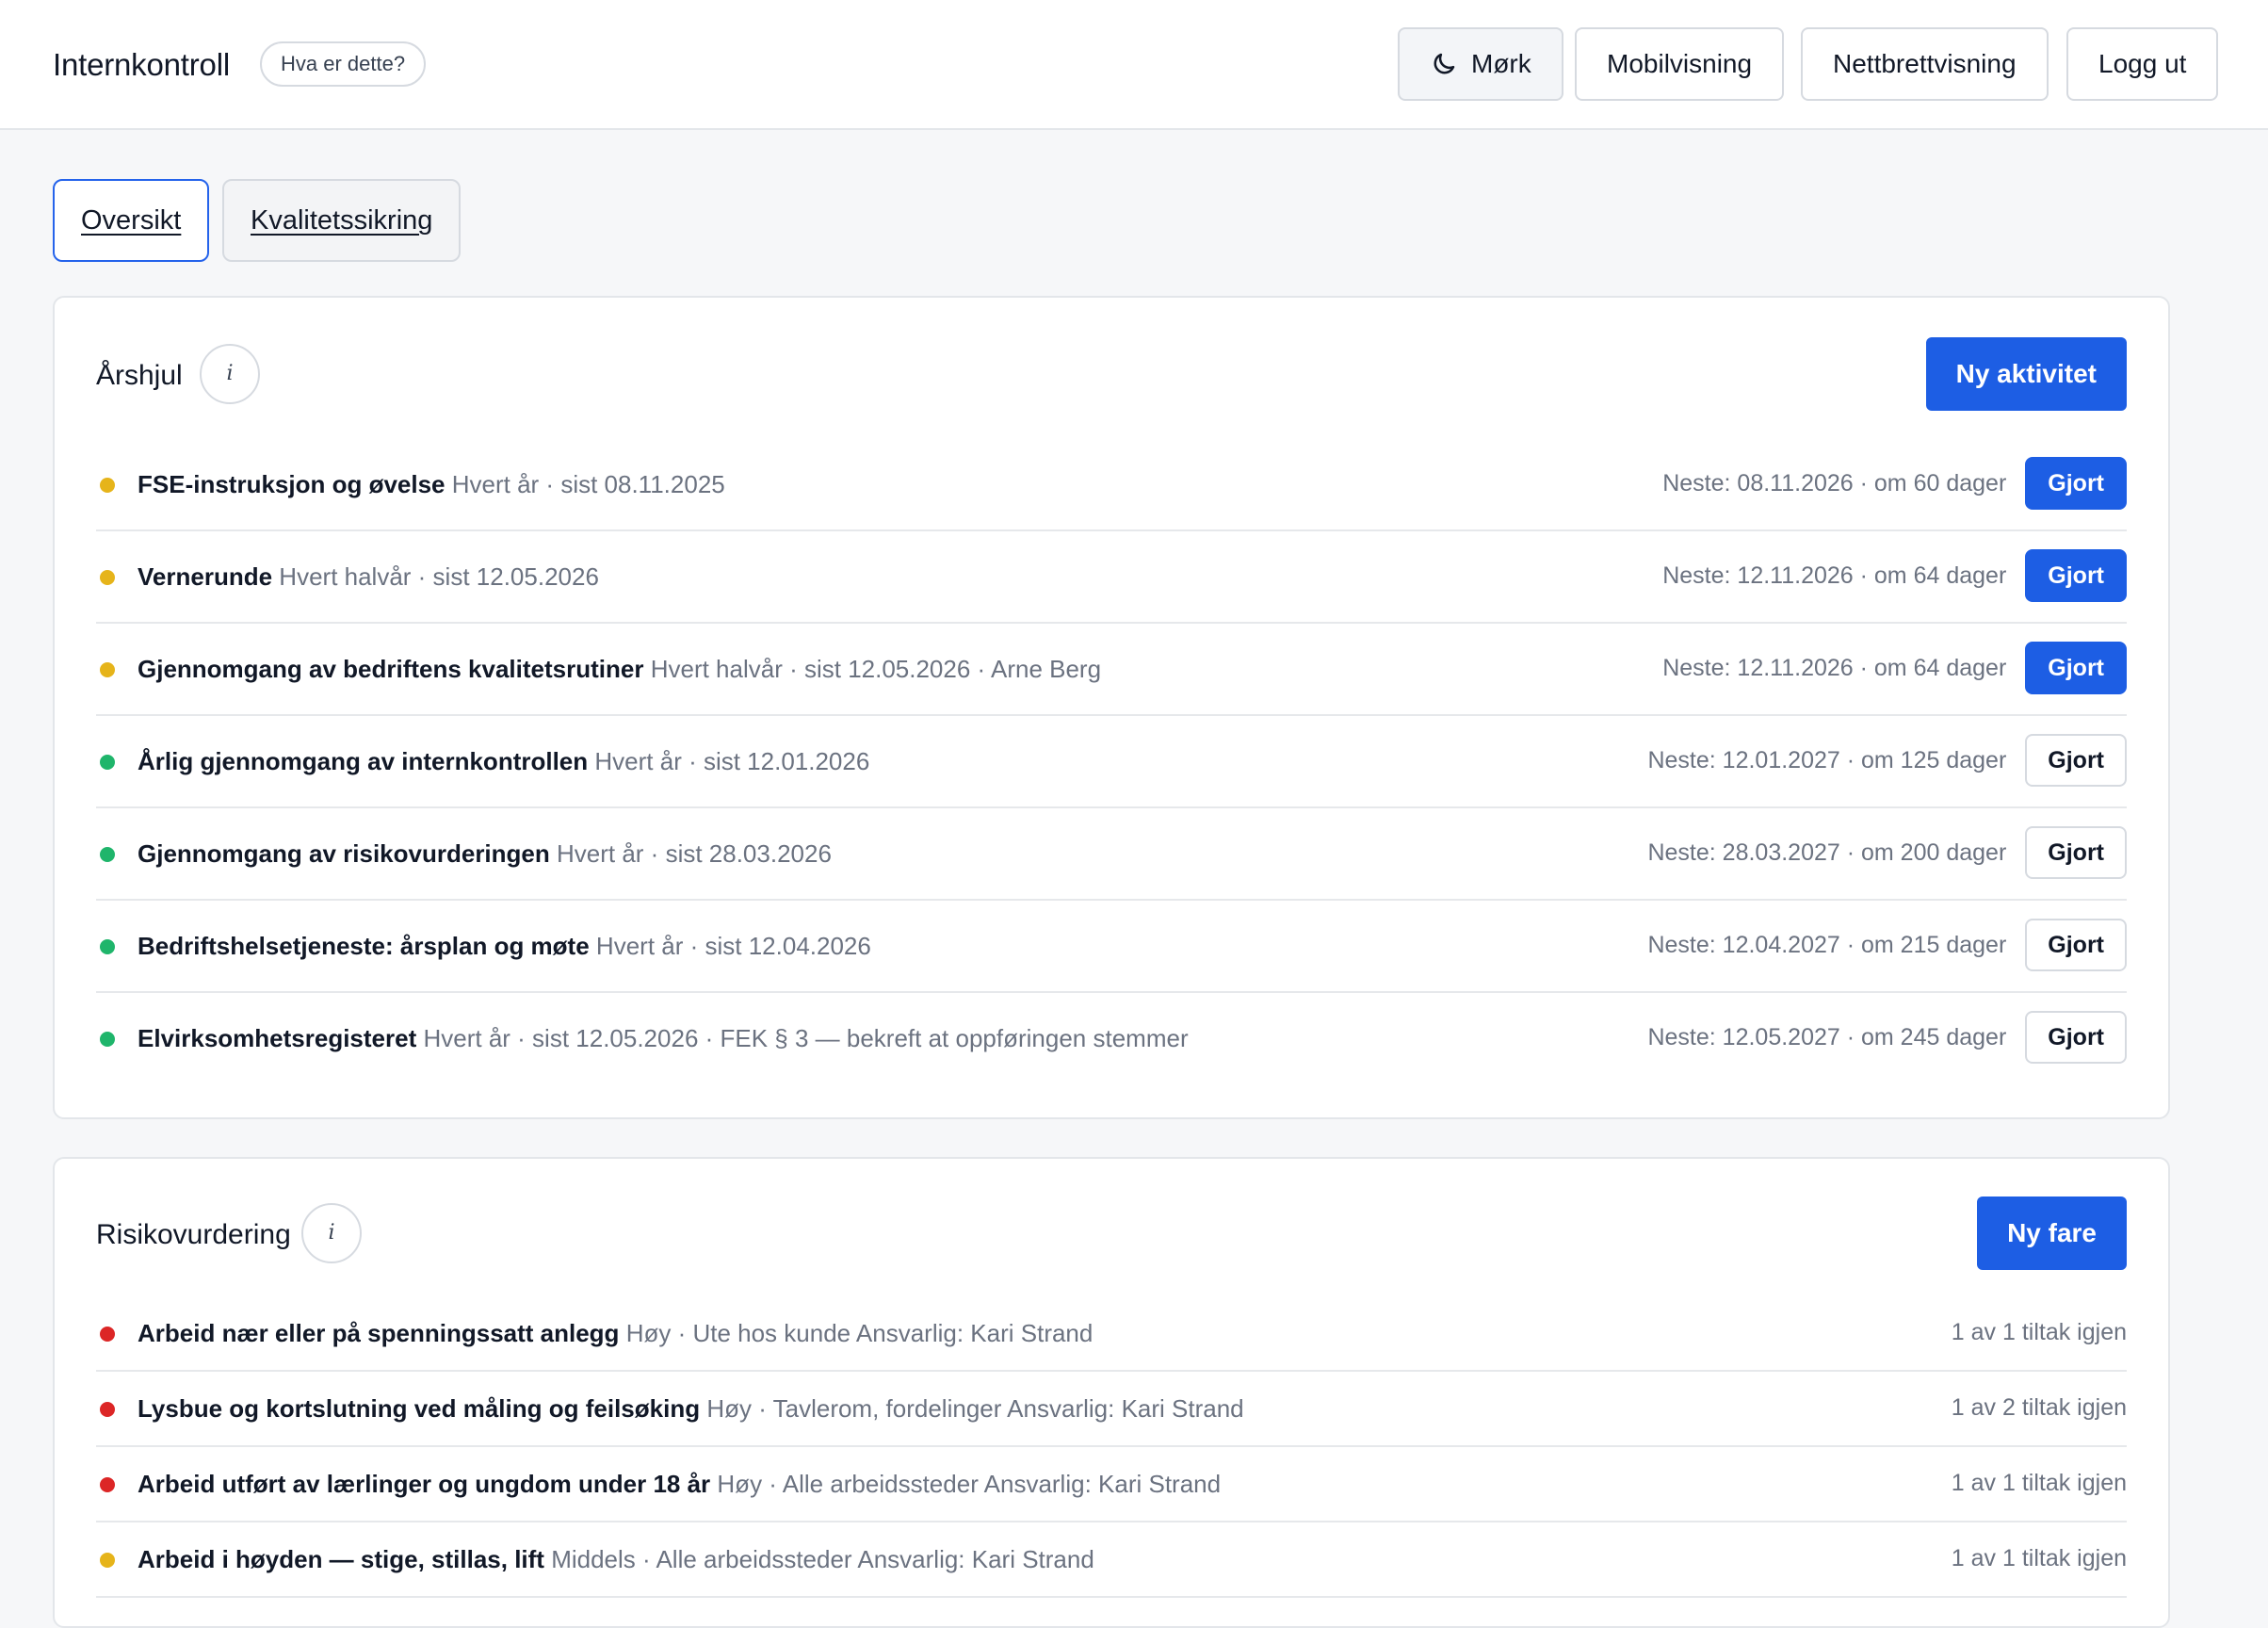 This screenshot has height=1628, width=2268. What do you see at coordinates (139, 375) in the screenshot?
I see `arshjul-title: Årshjul` at bounding box center [139, 375].